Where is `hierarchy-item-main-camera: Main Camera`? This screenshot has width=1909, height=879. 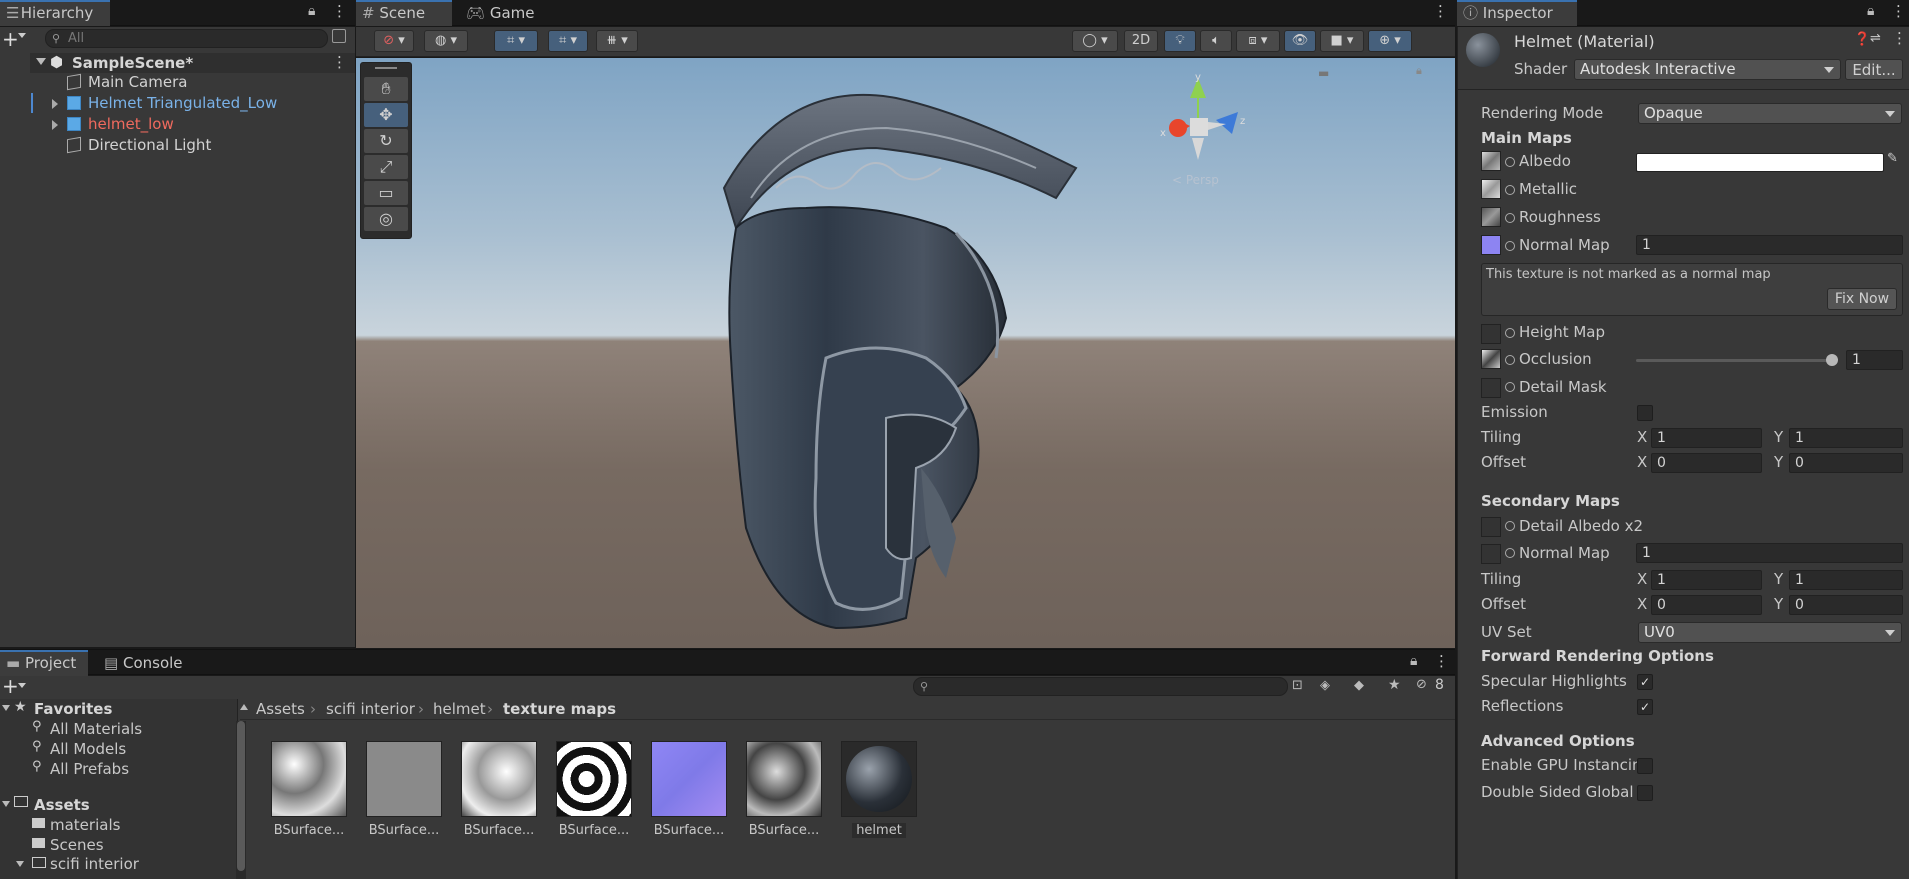
hierarchy-item-main-camera: Main Camera is located at coordinates (137, 82).